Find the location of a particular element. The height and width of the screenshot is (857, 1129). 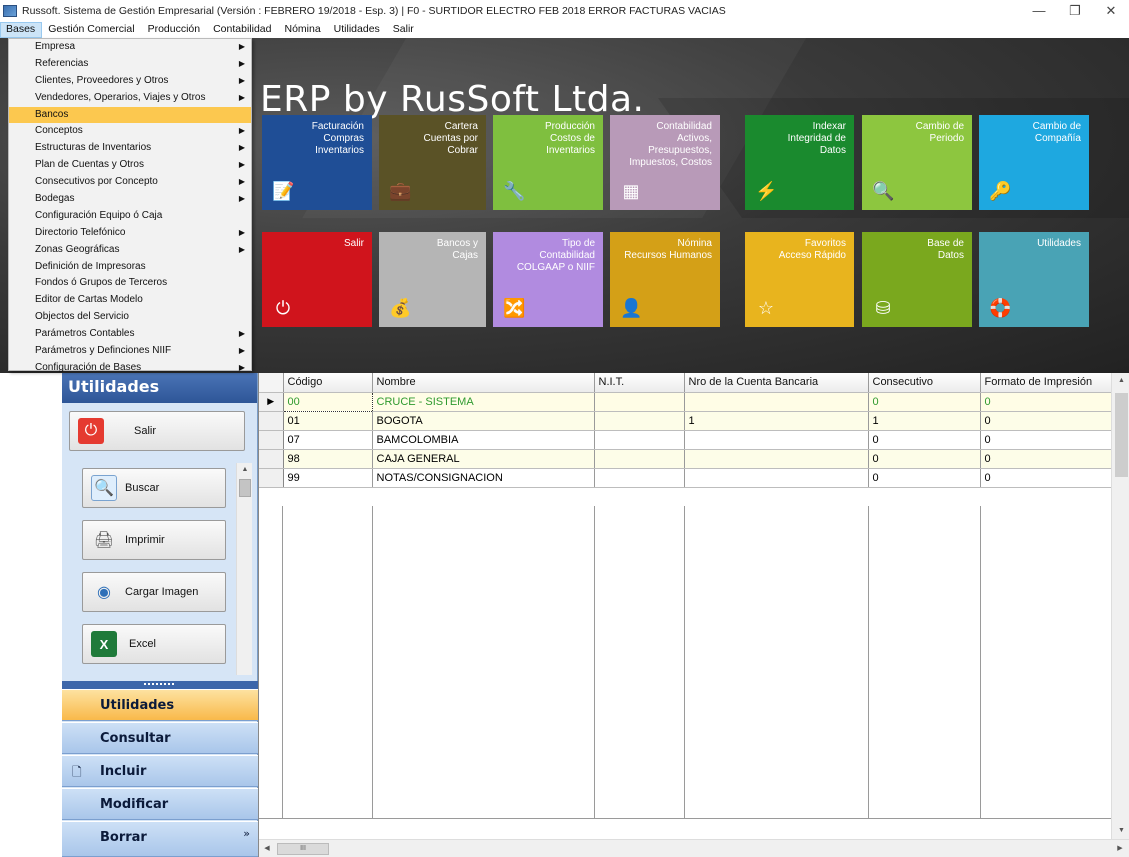

nav-modificar: Modificar is located at coordinates (160, 804).